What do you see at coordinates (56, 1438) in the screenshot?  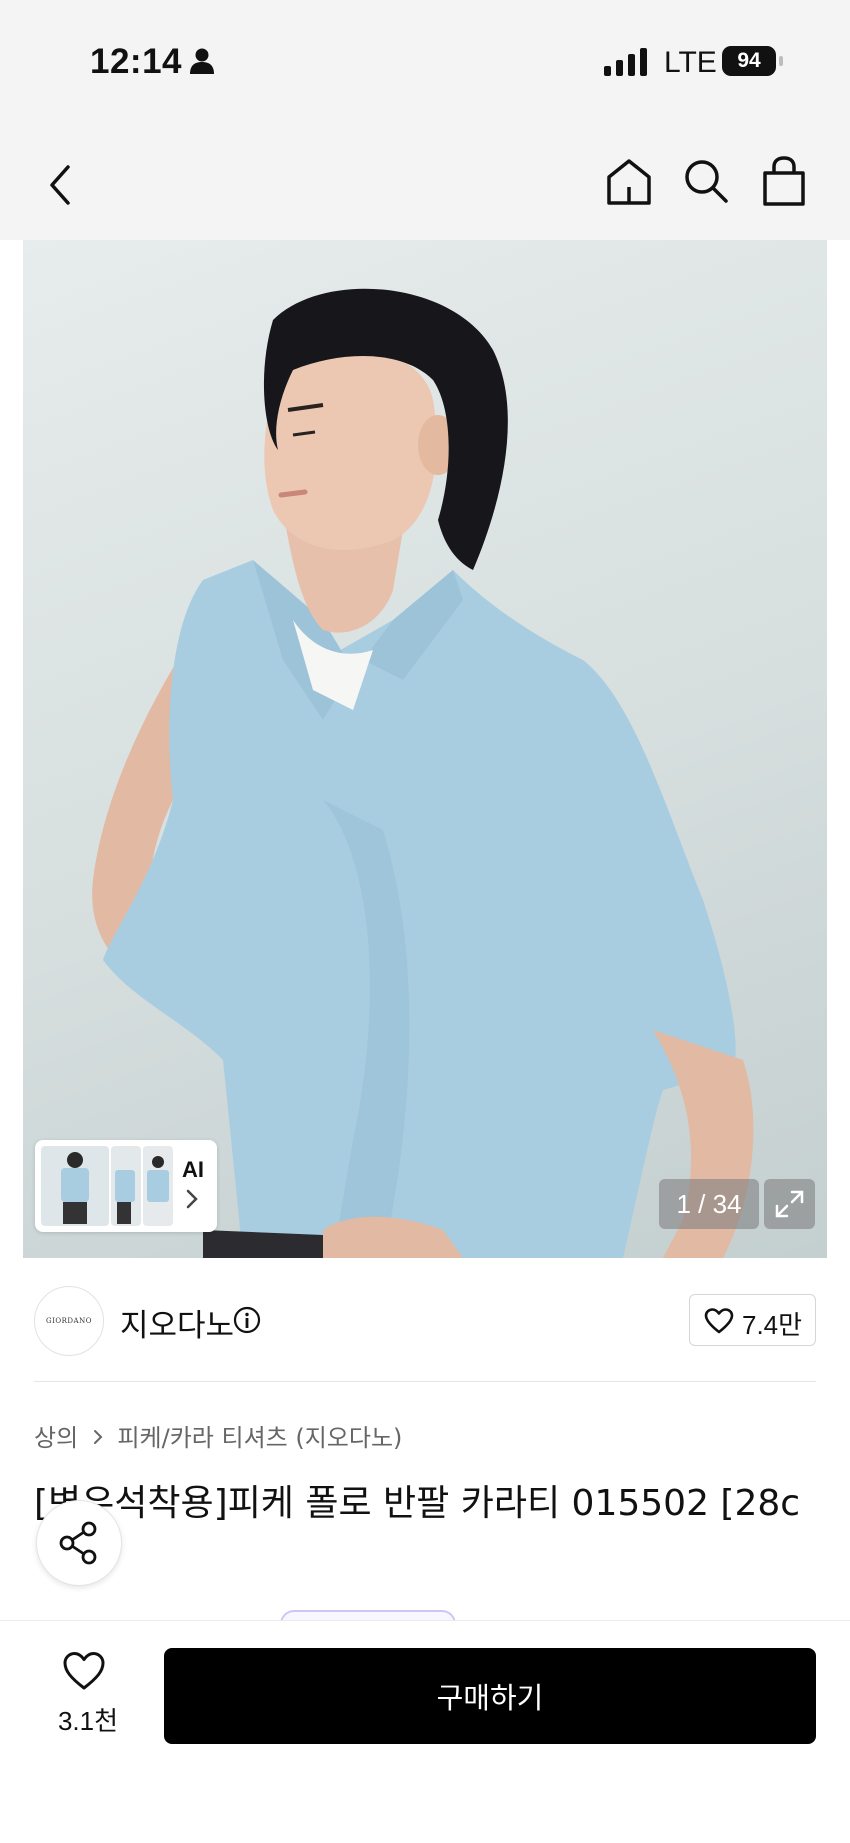 I see `breadcrumb-category: 상의` at bounding box center [56, 1438].